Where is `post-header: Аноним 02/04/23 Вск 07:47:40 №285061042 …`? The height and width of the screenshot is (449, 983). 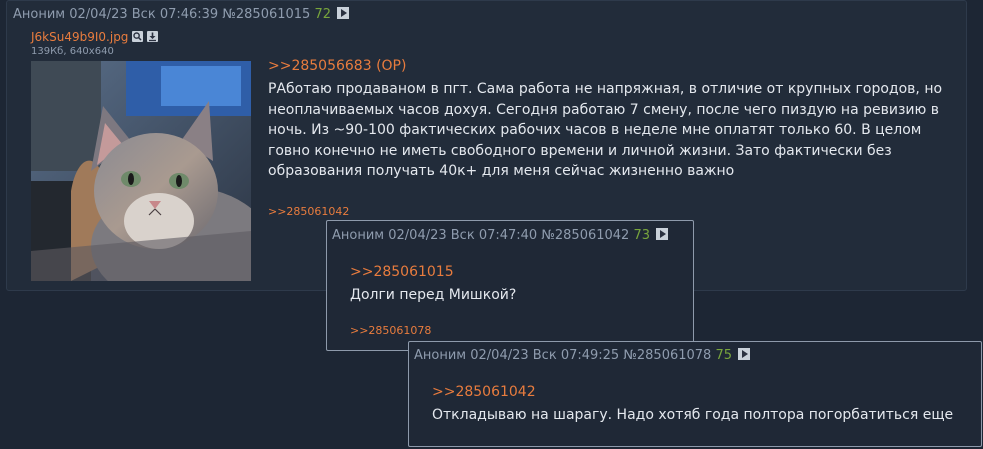
post-header: Аноним 02/04/23 Вск 07:47:40 №285061042 … is located at coordinates (500, 235).